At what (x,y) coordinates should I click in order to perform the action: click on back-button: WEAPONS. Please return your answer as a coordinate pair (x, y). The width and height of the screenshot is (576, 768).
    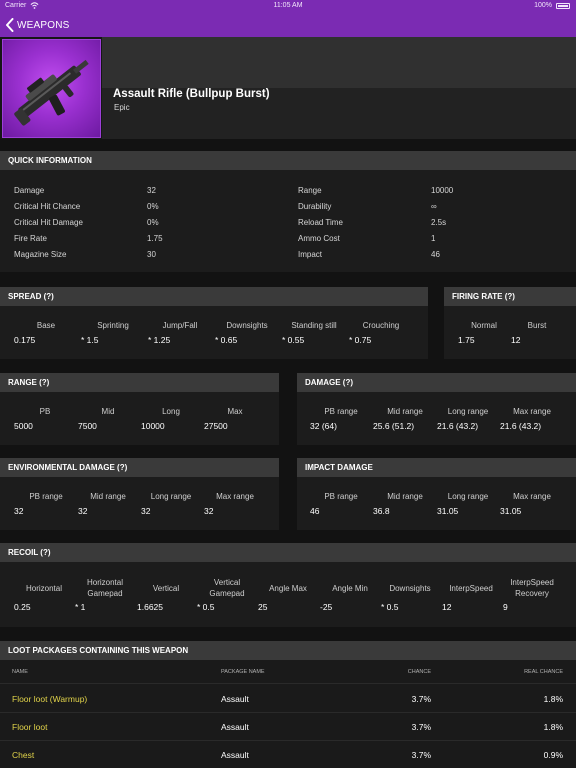
    Looking at the image, I should click on (37, 25).